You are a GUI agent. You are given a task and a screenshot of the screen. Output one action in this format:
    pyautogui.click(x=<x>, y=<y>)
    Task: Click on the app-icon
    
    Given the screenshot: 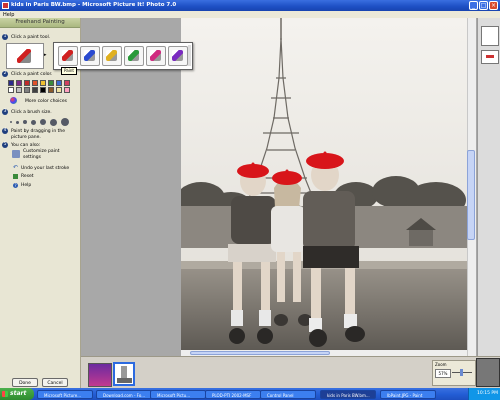 What is the action you would take?
    pyautogui.click(x=5, y=5)
    